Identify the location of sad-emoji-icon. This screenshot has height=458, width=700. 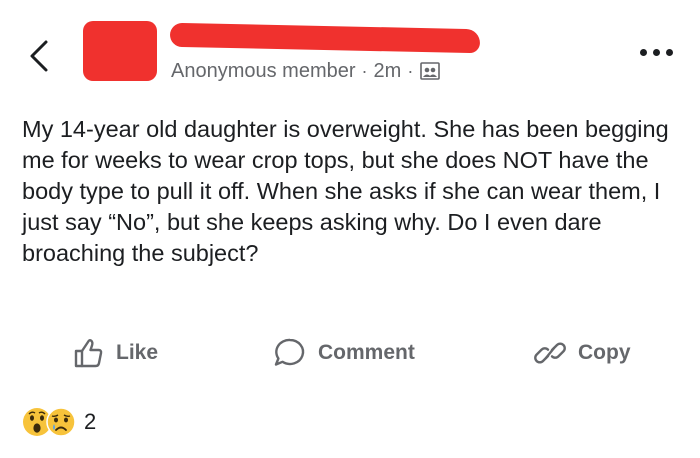
(61, 422).